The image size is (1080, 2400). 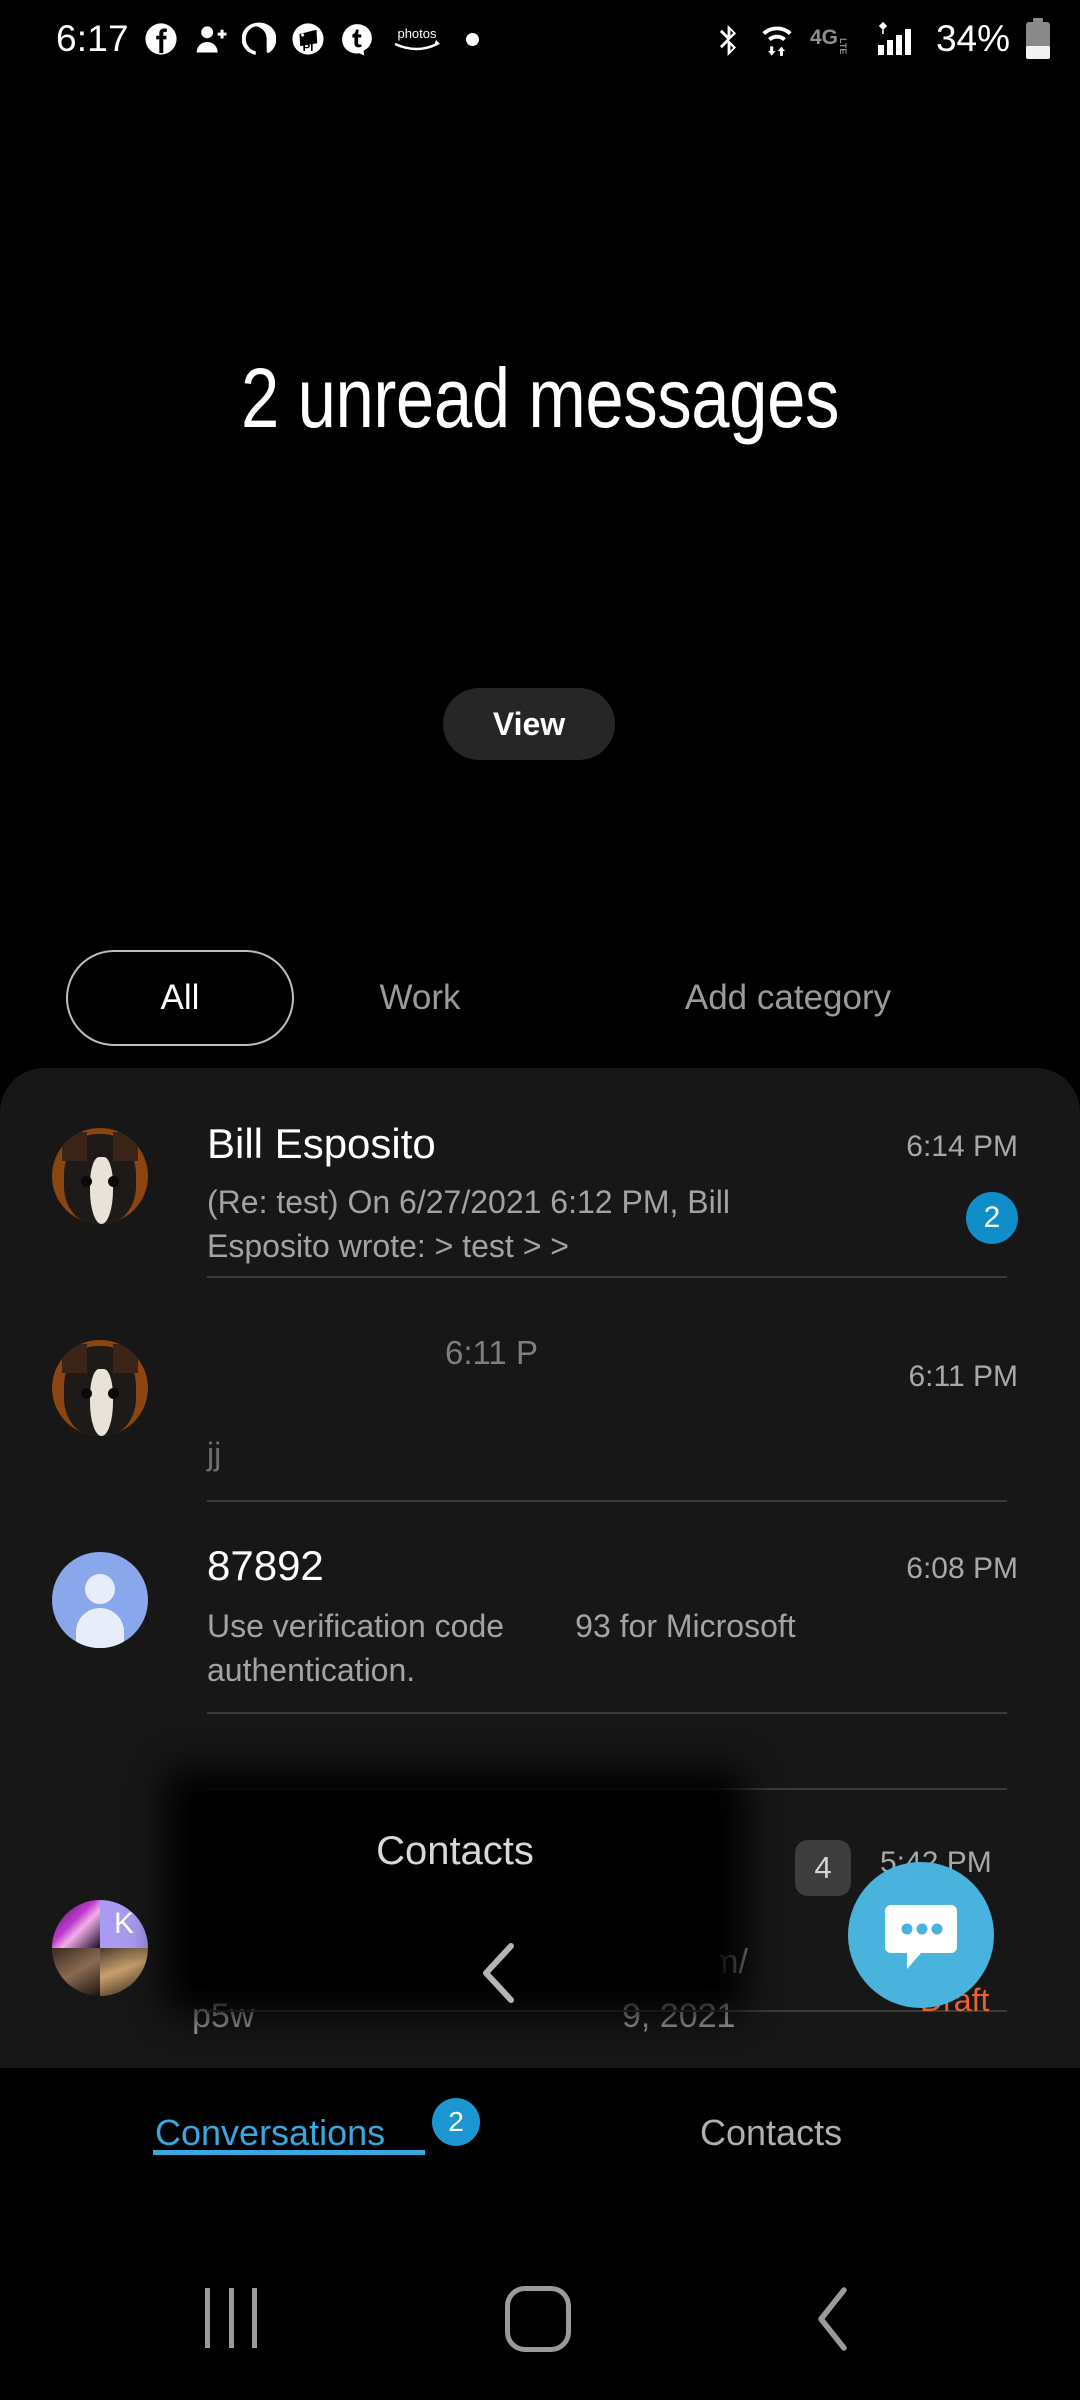 I want to click on transition-overlay-panel: Contacts, so click(x=455, y=1891).